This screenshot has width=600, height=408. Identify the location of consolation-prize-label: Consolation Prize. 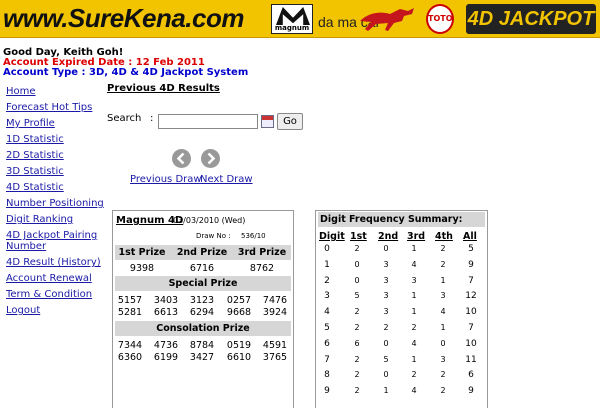
(203, 328).